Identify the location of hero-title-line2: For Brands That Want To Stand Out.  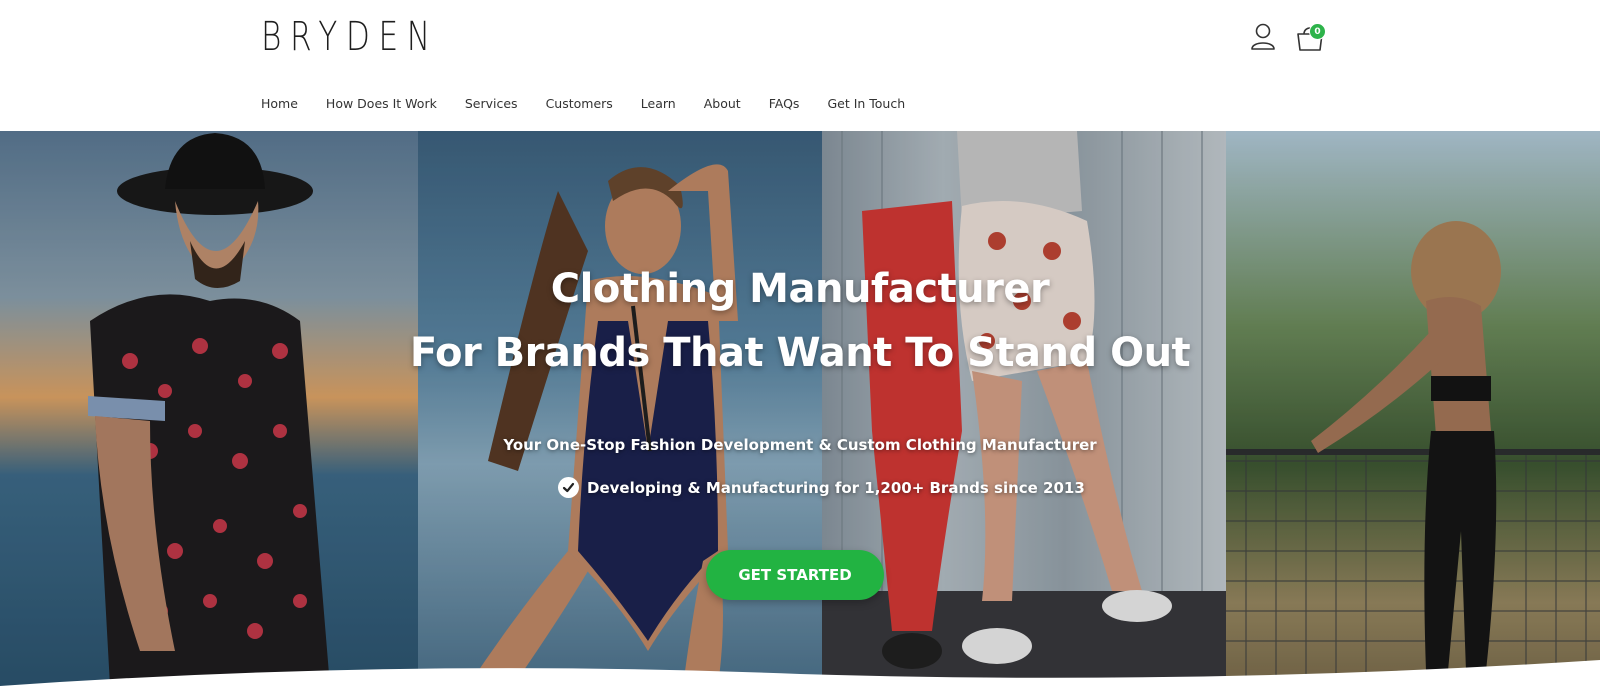
(800, 353).